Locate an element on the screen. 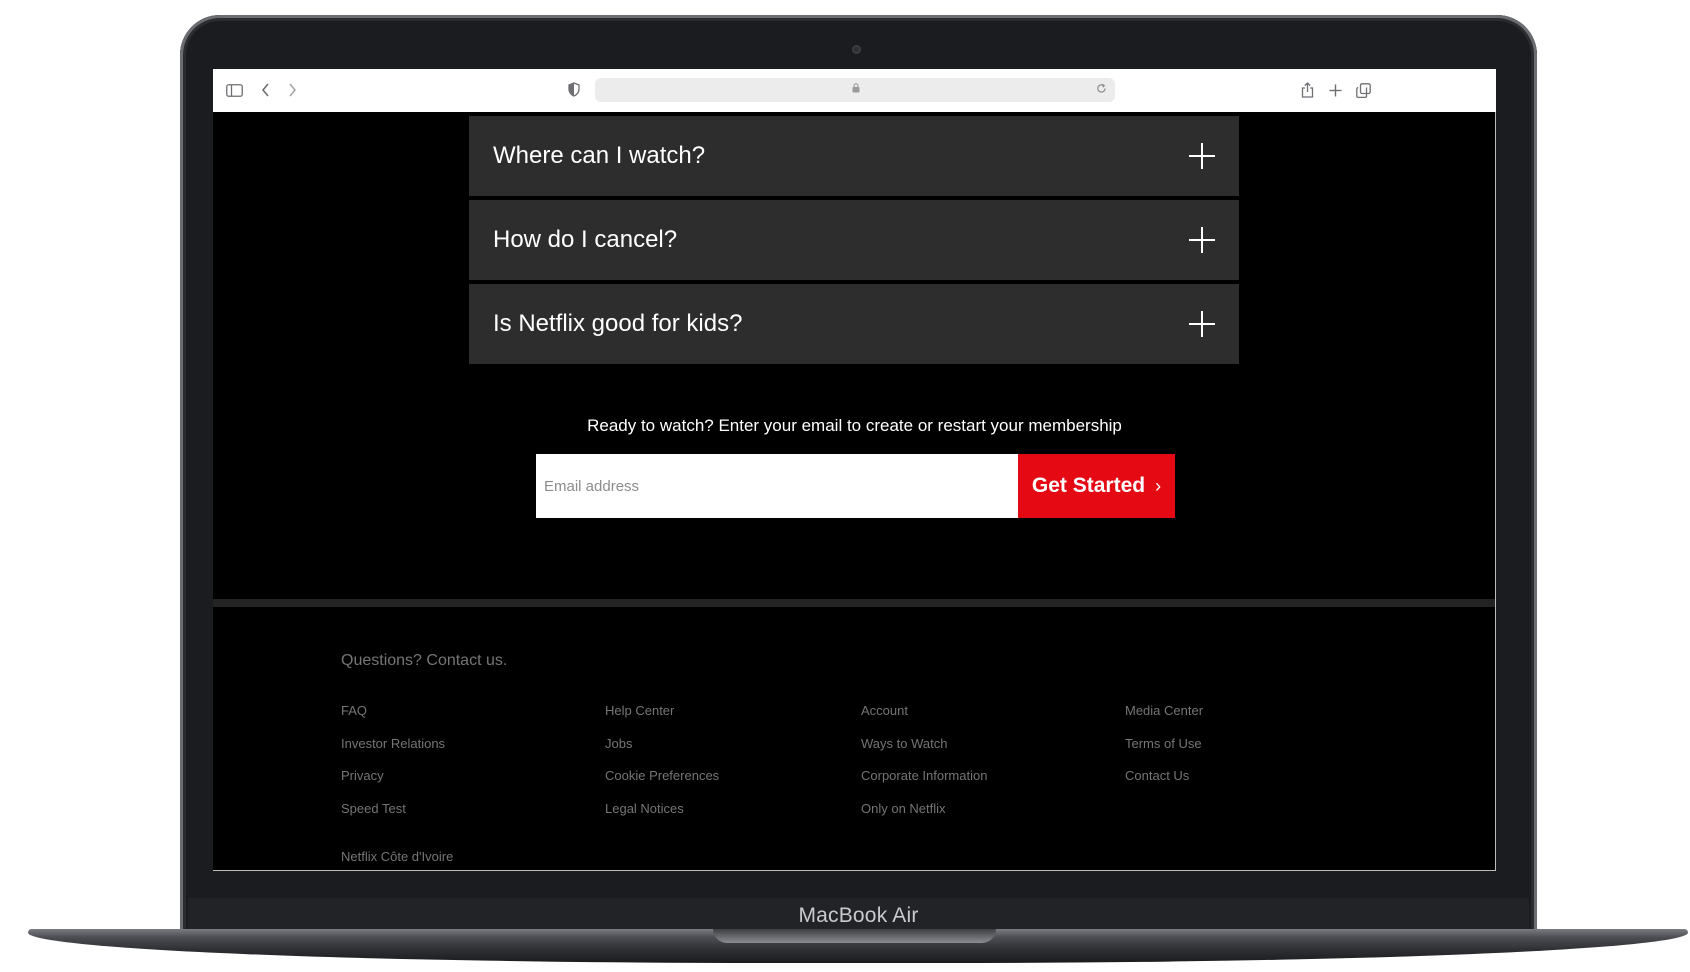  faq-question: Is Netflix good for kids? is located at coordinates (618, 323).